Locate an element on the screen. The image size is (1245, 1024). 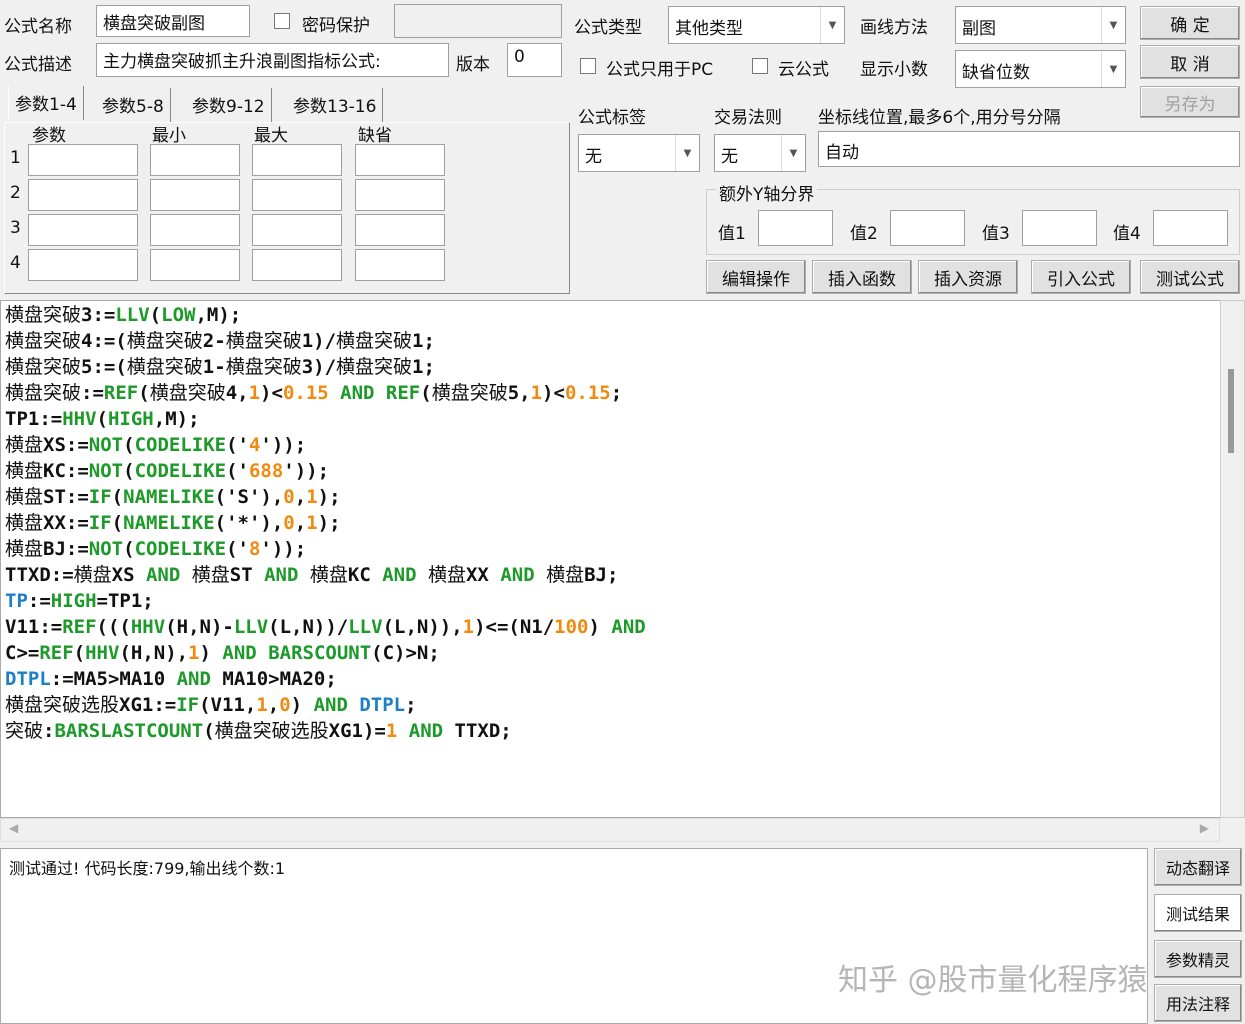
save-as-button: 另存为 is located at coordinates (1190, 102).